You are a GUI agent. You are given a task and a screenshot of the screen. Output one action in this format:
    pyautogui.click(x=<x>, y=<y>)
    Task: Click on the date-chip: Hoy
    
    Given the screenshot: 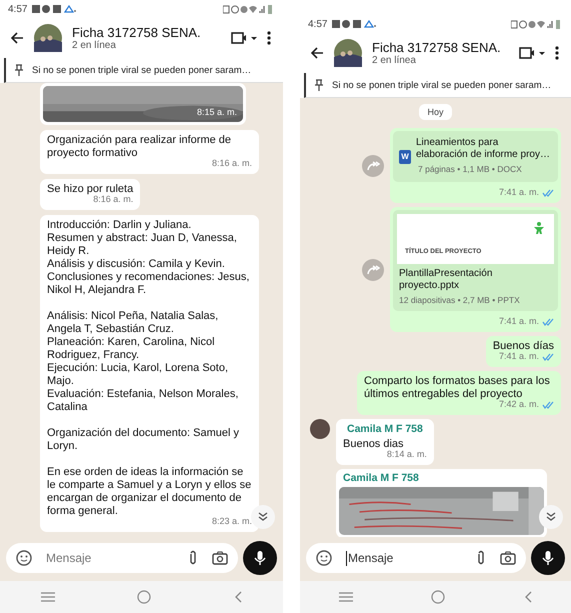 What is the action you would take?
    pyautogui.click(x=435, y=112)
    